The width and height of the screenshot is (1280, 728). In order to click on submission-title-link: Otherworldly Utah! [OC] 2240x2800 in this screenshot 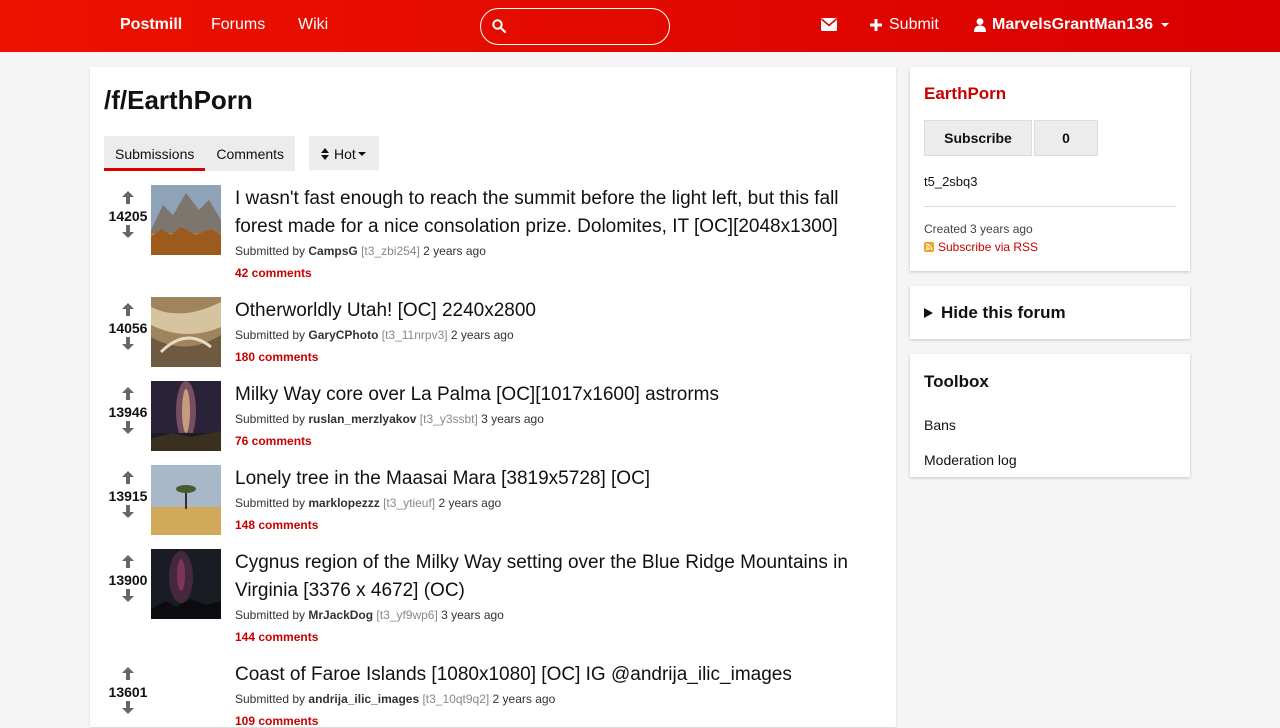, I will do `click(545, 311)`.